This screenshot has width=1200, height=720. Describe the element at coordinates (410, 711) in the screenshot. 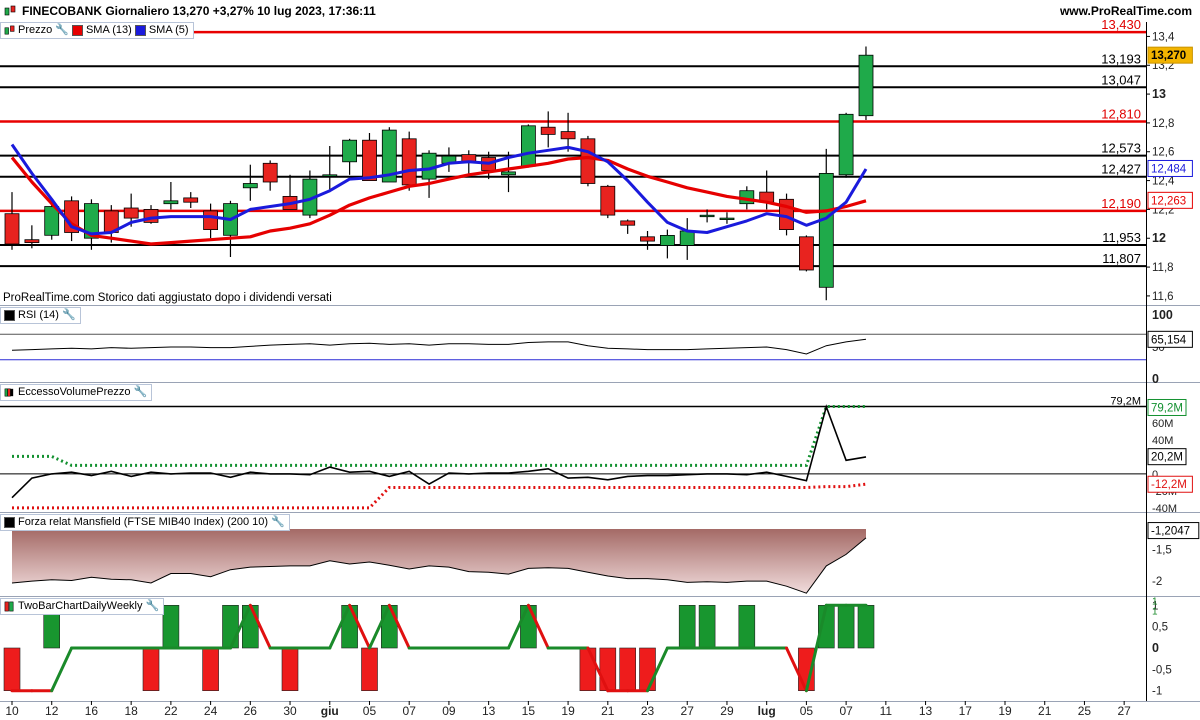

I see `x-axis-tick-label: 07` at that location.